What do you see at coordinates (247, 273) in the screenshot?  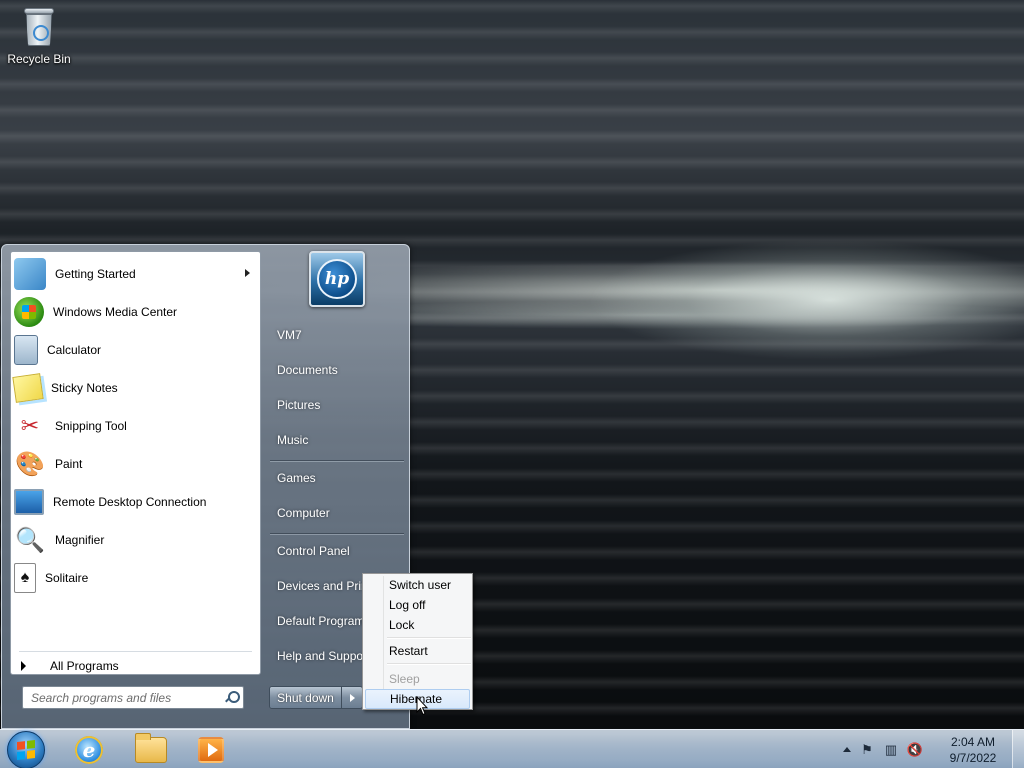 I see `submenu-arrow-icon` at bounding box center [247, 273].